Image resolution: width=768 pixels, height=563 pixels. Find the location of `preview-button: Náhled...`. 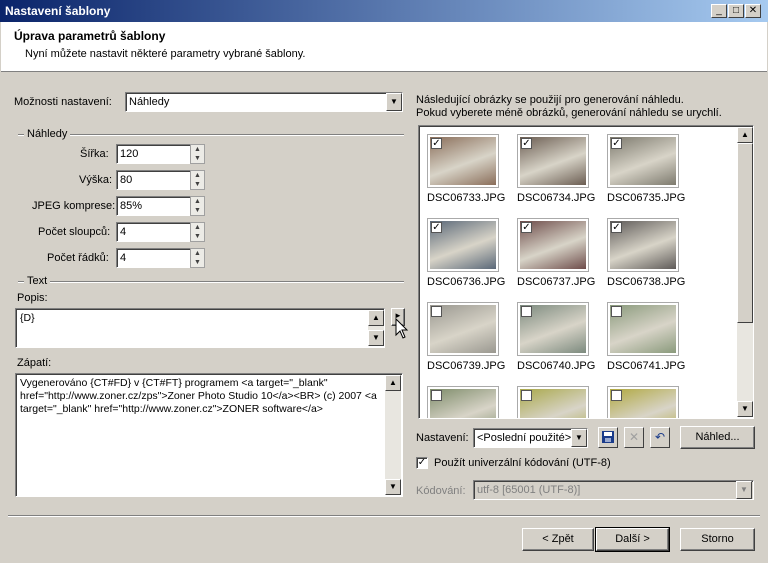

preview-button: Náhled... is located at coordinates (717, 437).